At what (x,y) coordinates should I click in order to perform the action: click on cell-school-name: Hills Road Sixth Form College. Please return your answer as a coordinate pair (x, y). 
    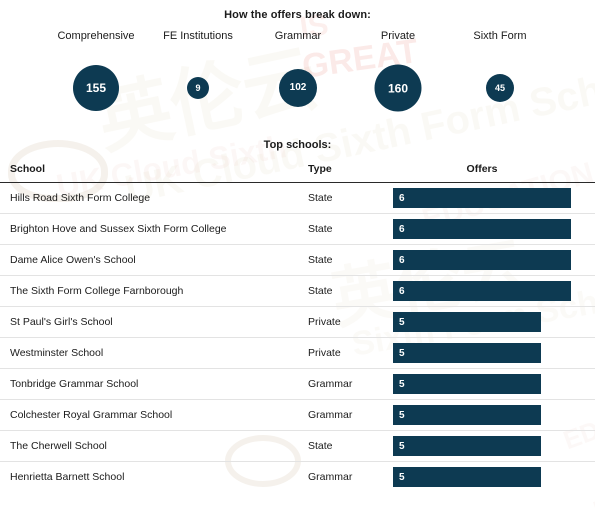
    Looking at the image, I should click on (80, 198).